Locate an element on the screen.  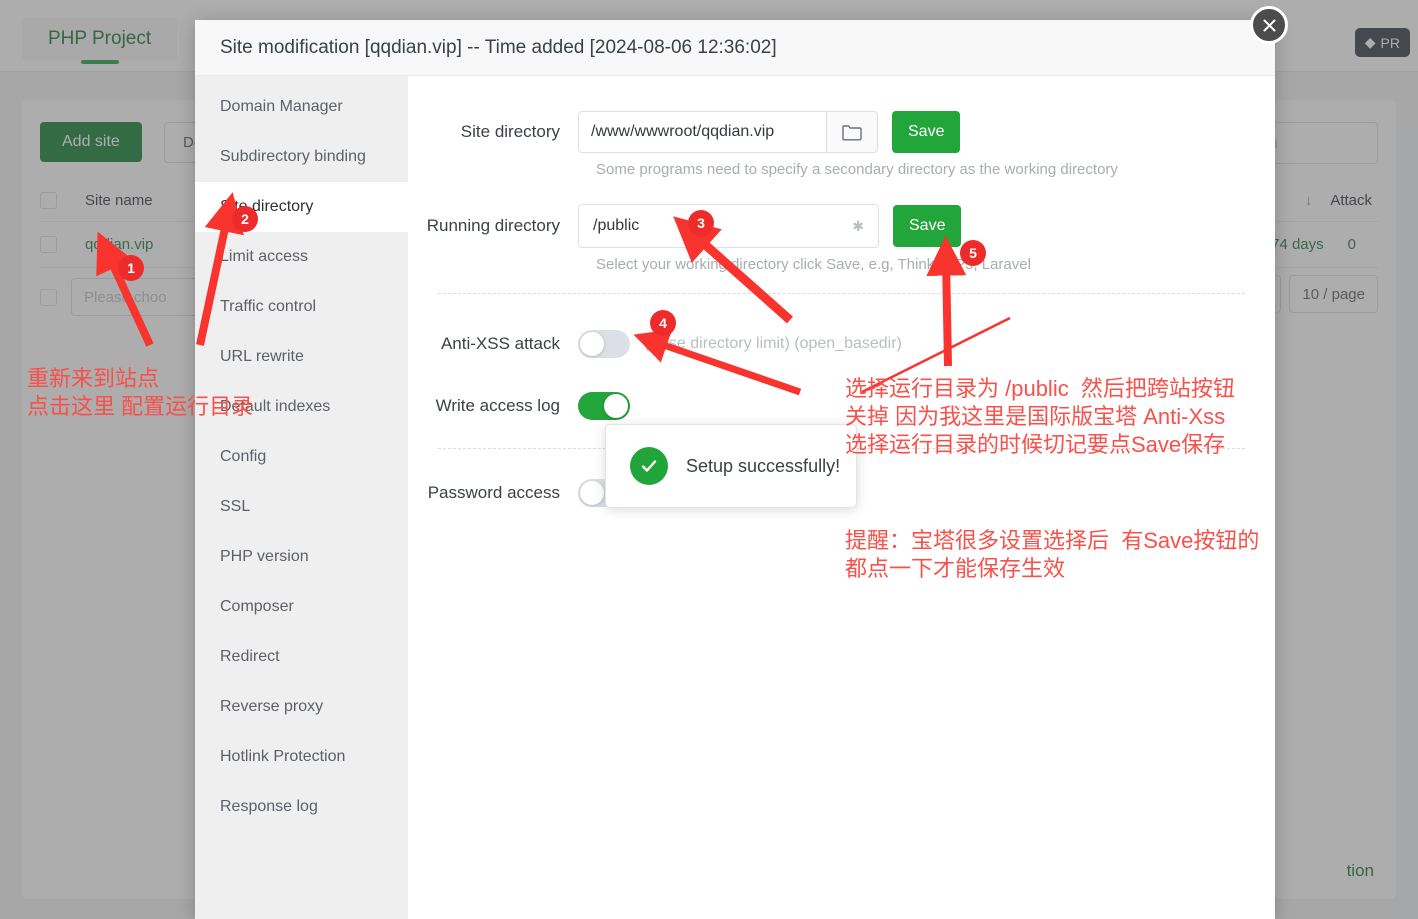
sidebar-item-default-indexes: Default indexes is located at coordinates (301, 407).